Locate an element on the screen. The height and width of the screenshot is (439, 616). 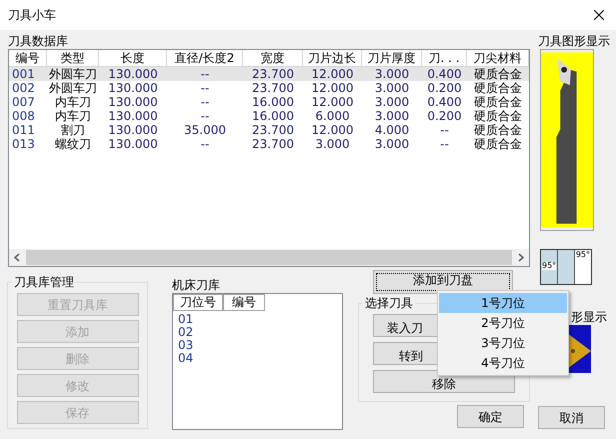
table-cell-text: 6.000 is located at coordinates (332, 116).